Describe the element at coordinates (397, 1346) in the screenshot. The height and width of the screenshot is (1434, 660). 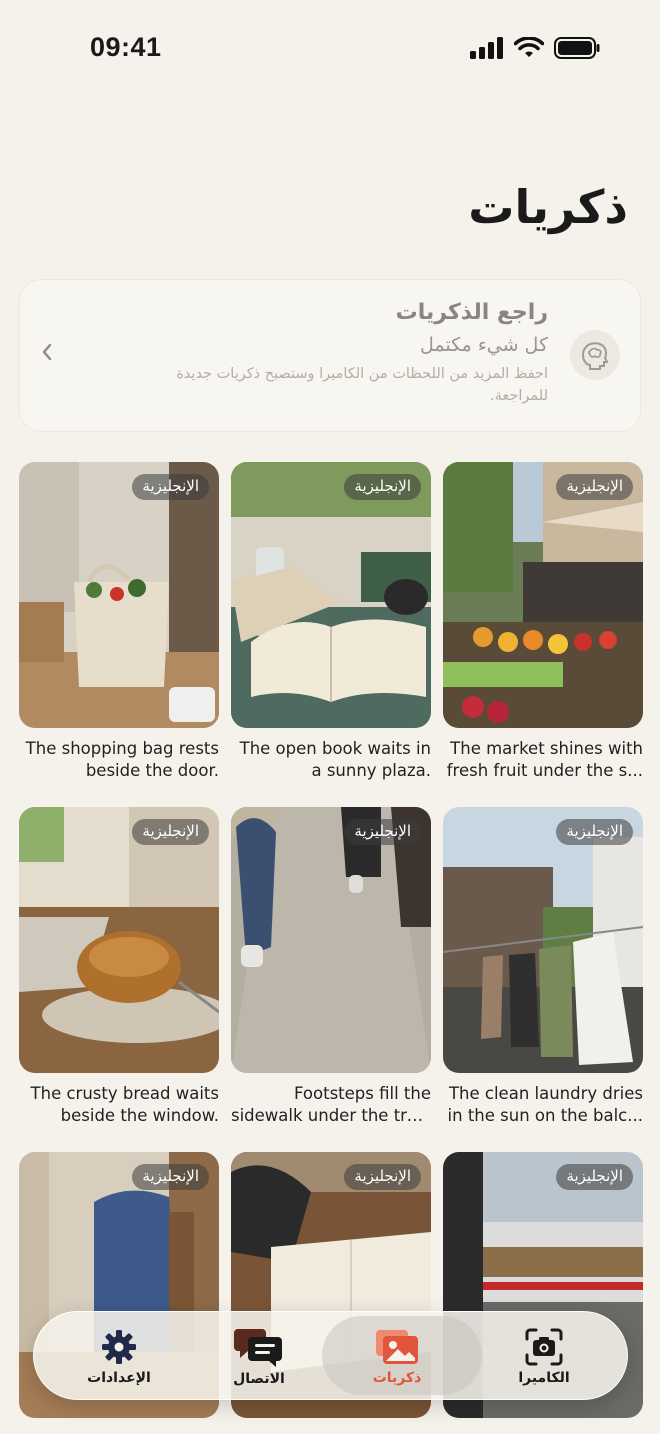
I see `photos-icon` at that location.